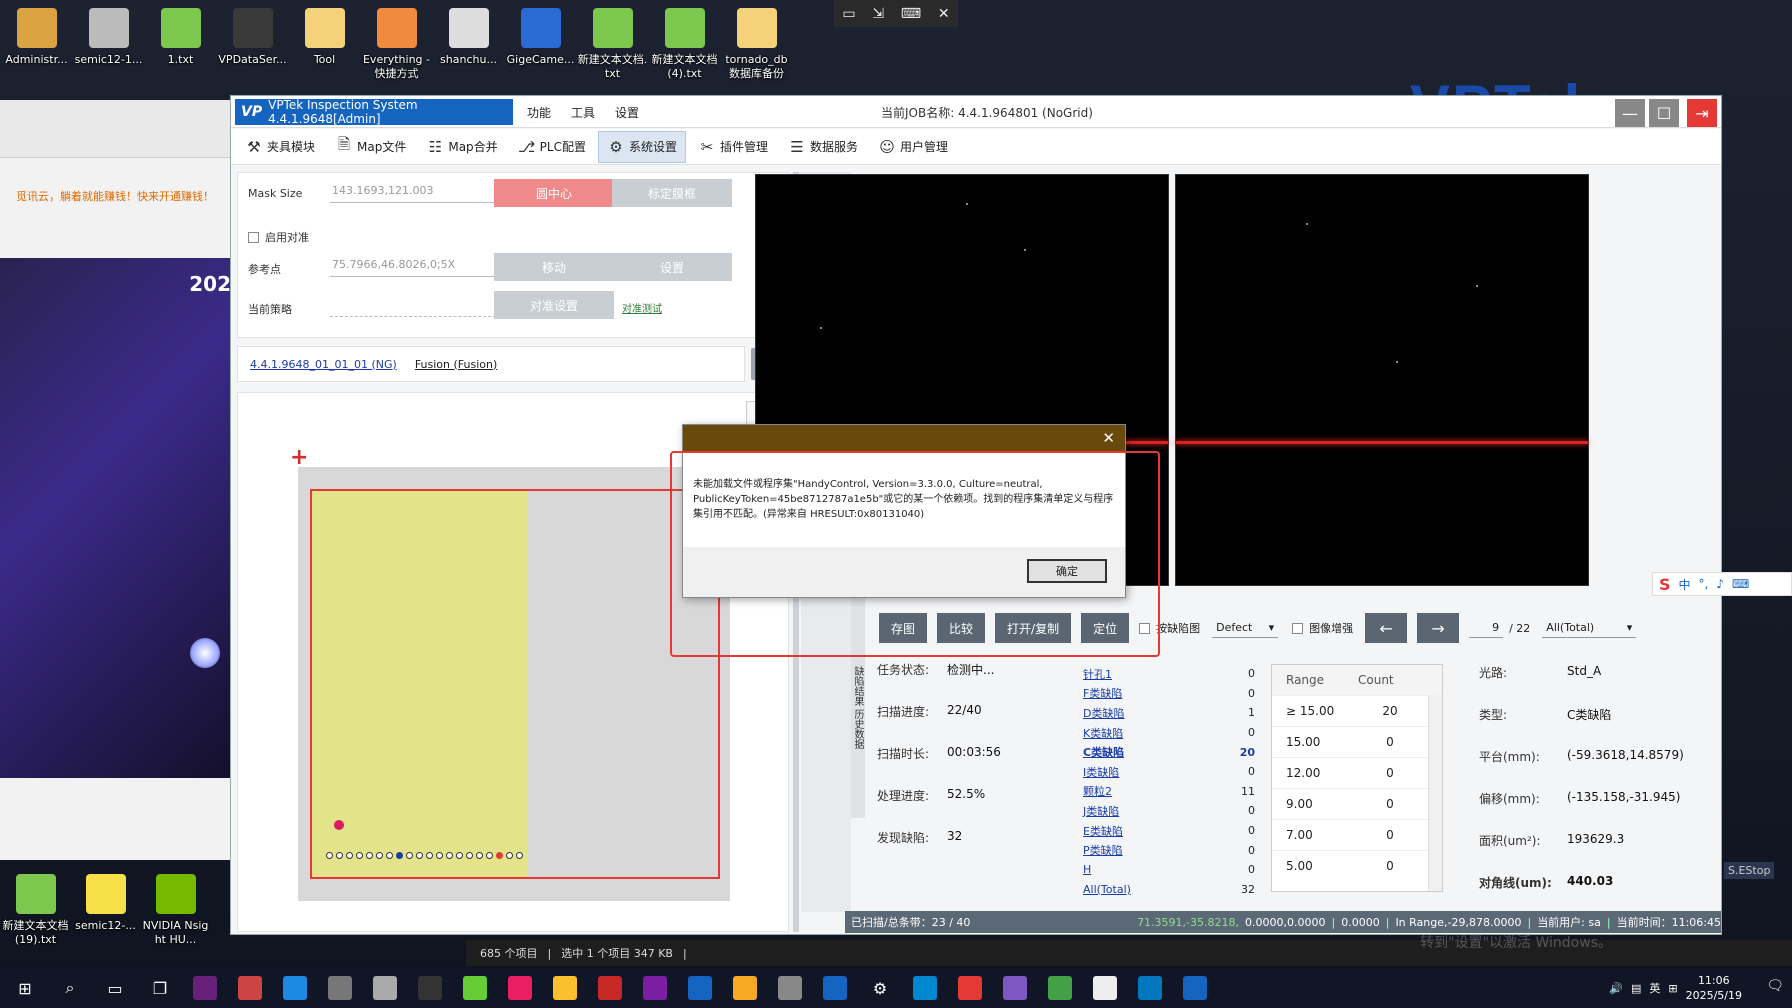  Describe the element at coordinates (1357, 865) in the screenshot. I see `table-row: 5.00 0` at that location.